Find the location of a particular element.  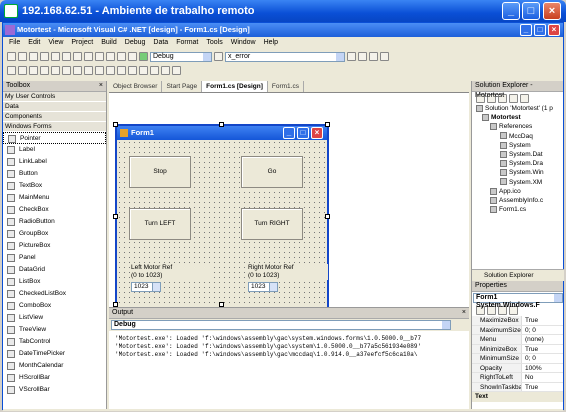

menu-format: Format is located at coordinates (187, 43).